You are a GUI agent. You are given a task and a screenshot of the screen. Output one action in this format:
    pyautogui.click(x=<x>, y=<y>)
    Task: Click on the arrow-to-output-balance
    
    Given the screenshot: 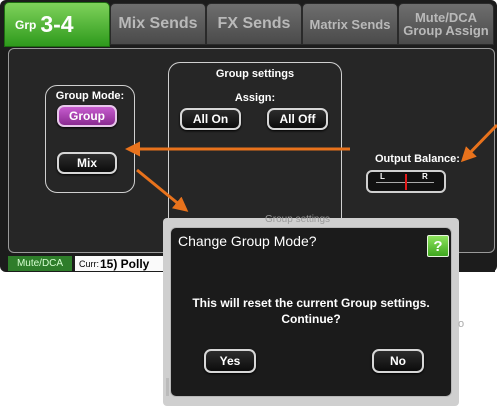 What is the action you would take?
    pyautogui.click(x=478, y=143)
    